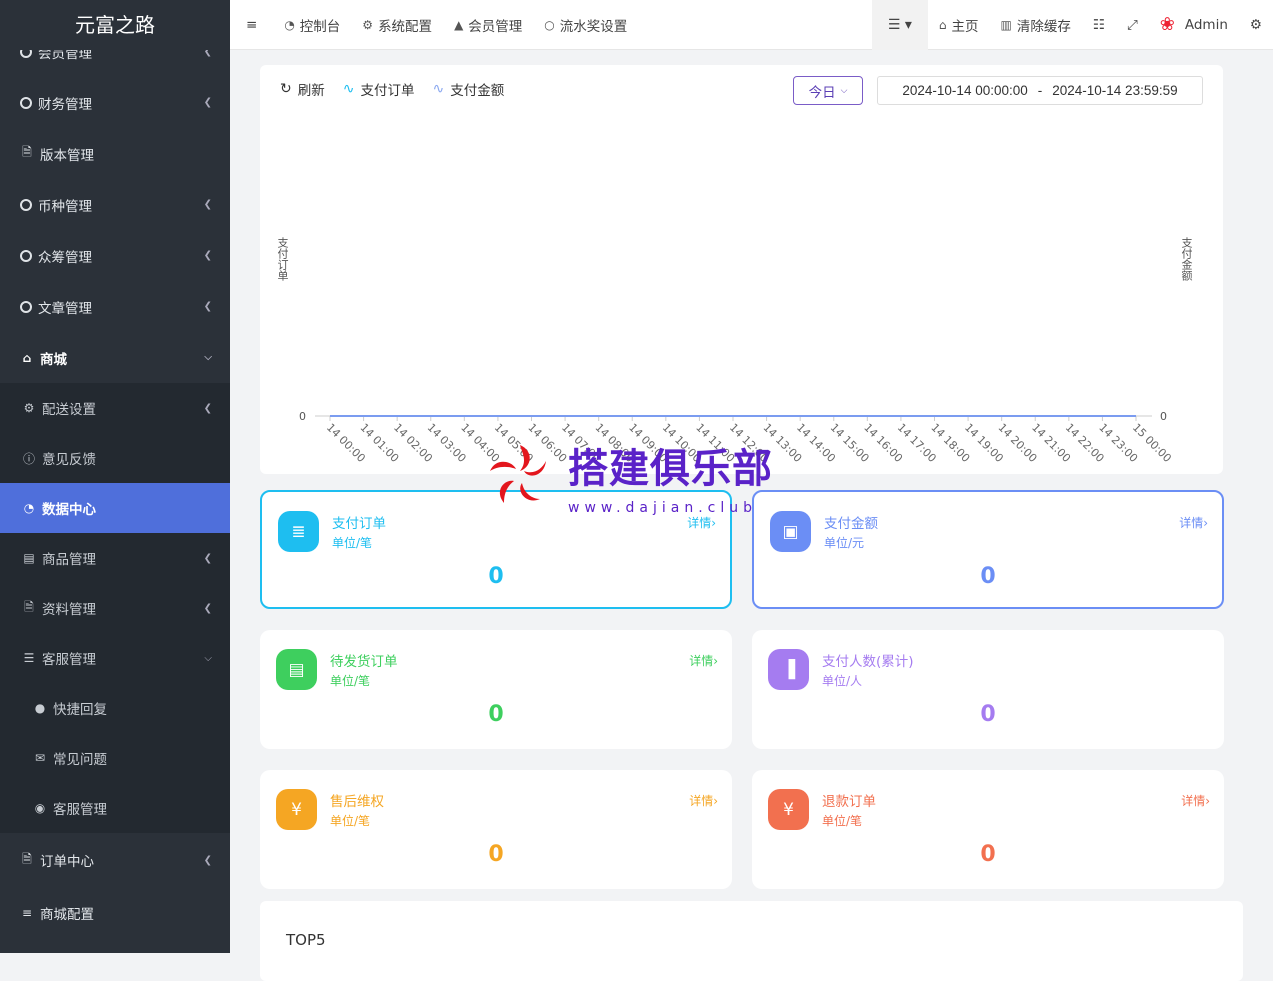 The width and height of the screenshot is (1273, 981). Describe the element at coordinates (29, 606) in the screenshot. I see `file-text-icon: 🗎` at that location.